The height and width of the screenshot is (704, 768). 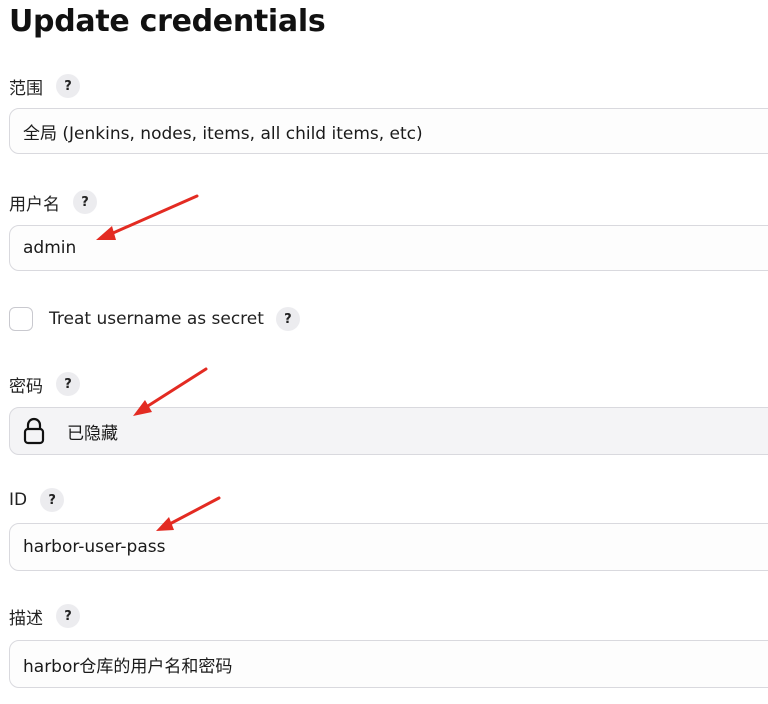 I want to click on id-label: ID, so click(x=18, y=500).